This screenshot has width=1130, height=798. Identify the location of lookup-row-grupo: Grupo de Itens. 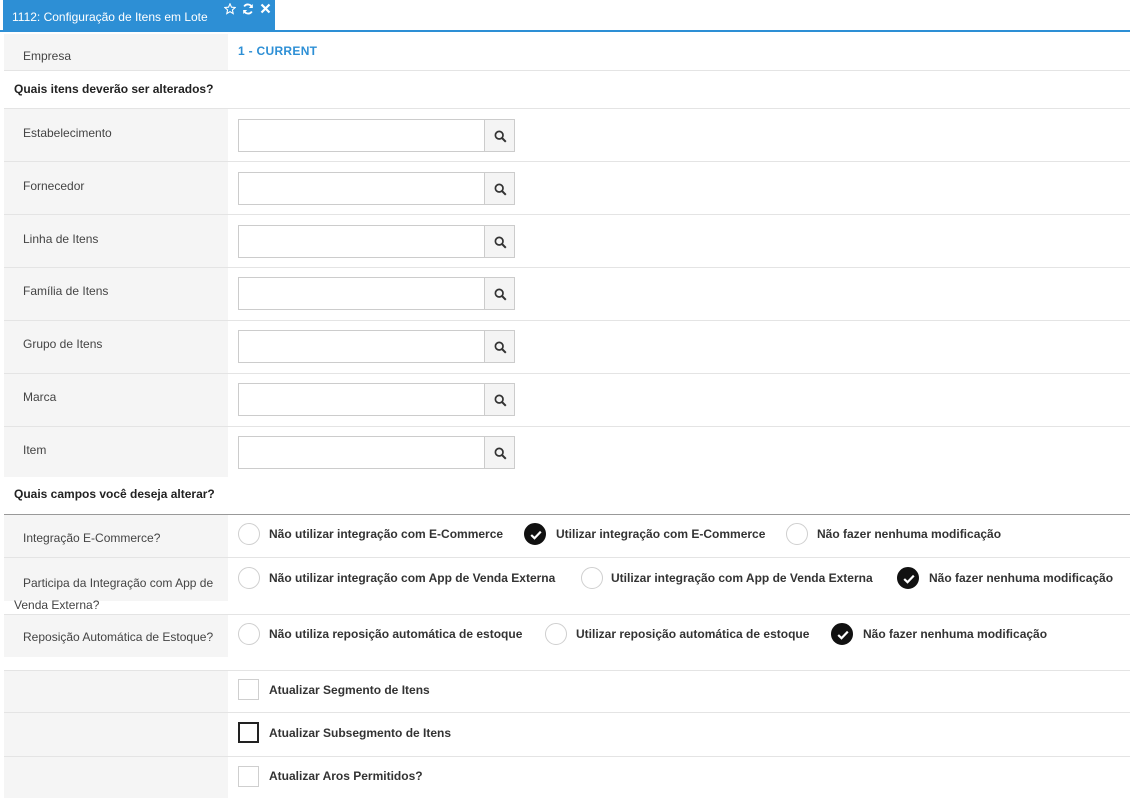
(567, 347).